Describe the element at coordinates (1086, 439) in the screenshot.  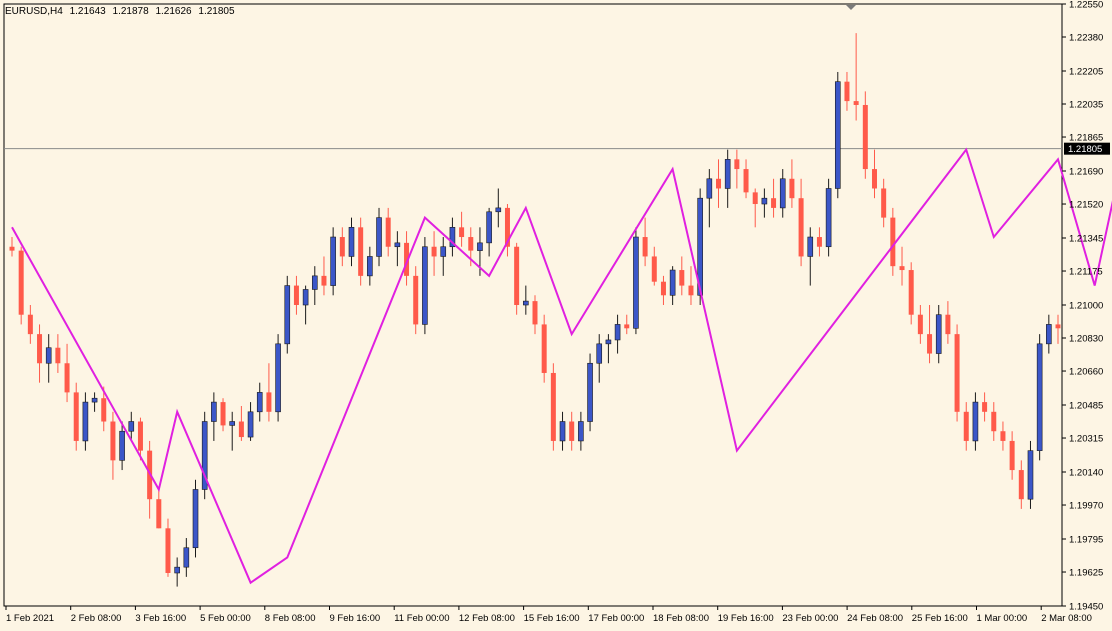
I see `y-axis-label: 1.20315` at that location.